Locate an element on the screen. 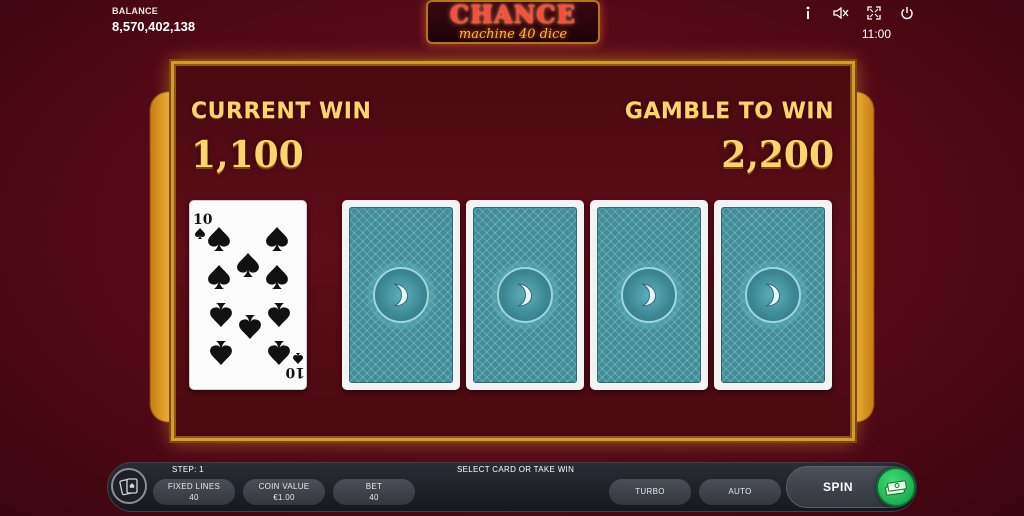  logo-main-text: CHANCE is located at coordinates (513, 14).